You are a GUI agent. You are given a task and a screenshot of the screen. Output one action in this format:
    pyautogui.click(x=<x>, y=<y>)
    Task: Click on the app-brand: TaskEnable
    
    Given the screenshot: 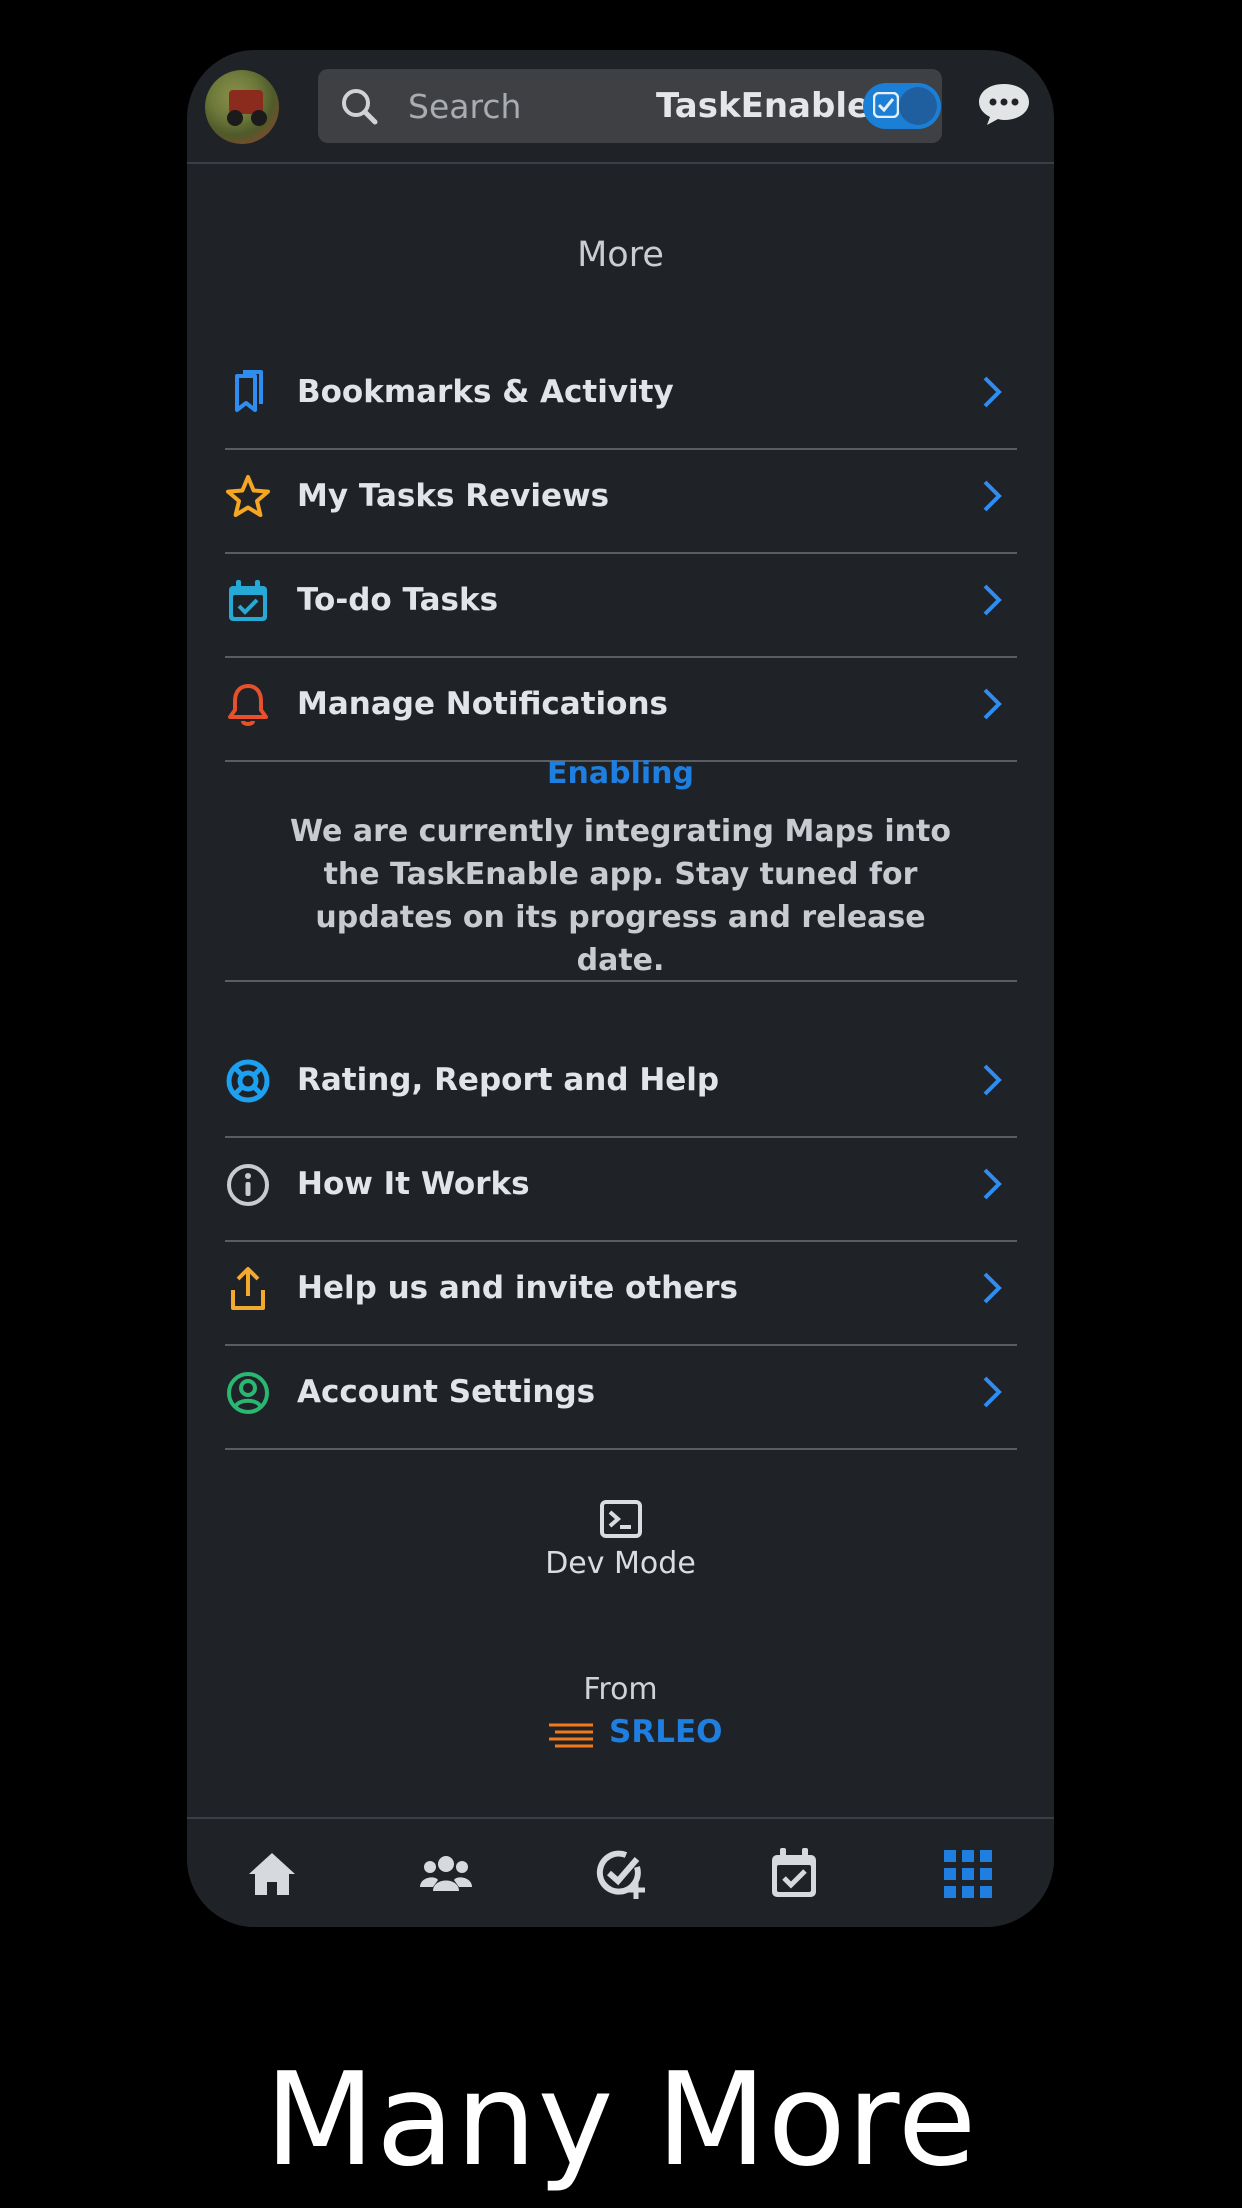 What is the action you would take?
    pyautogui.click(x=763, y=106)
    